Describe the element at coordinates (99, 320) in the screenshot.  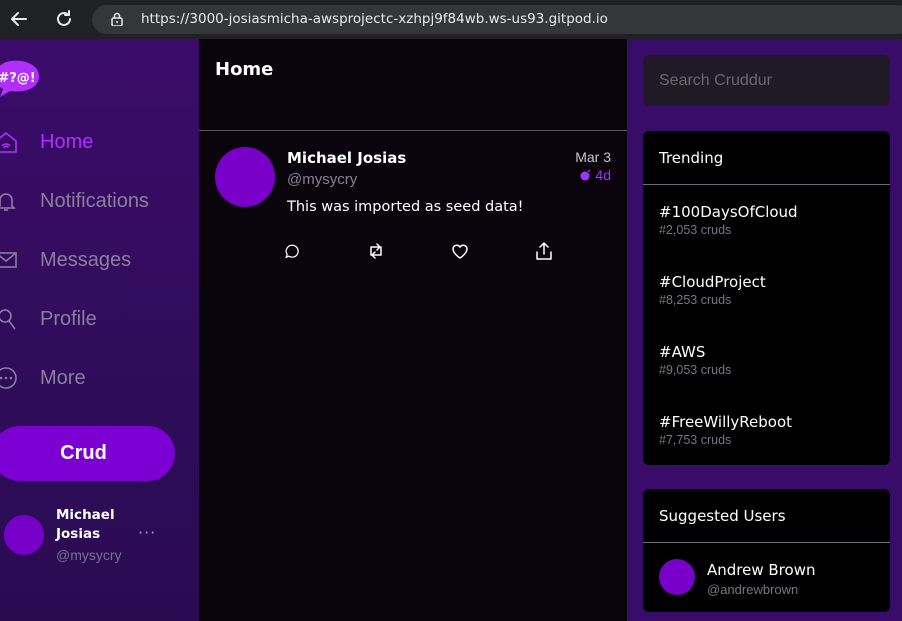
I see `sidebar-item-profile: Profile` at that location.